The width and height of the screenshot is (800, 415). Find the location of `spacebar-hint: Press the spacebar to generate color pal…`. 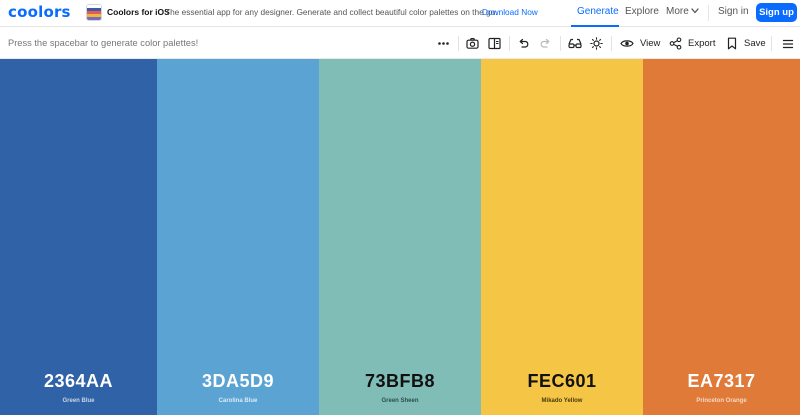

spacebar-hint: Press the spacebar to generate color pal… is located at coordinates (103, 43).